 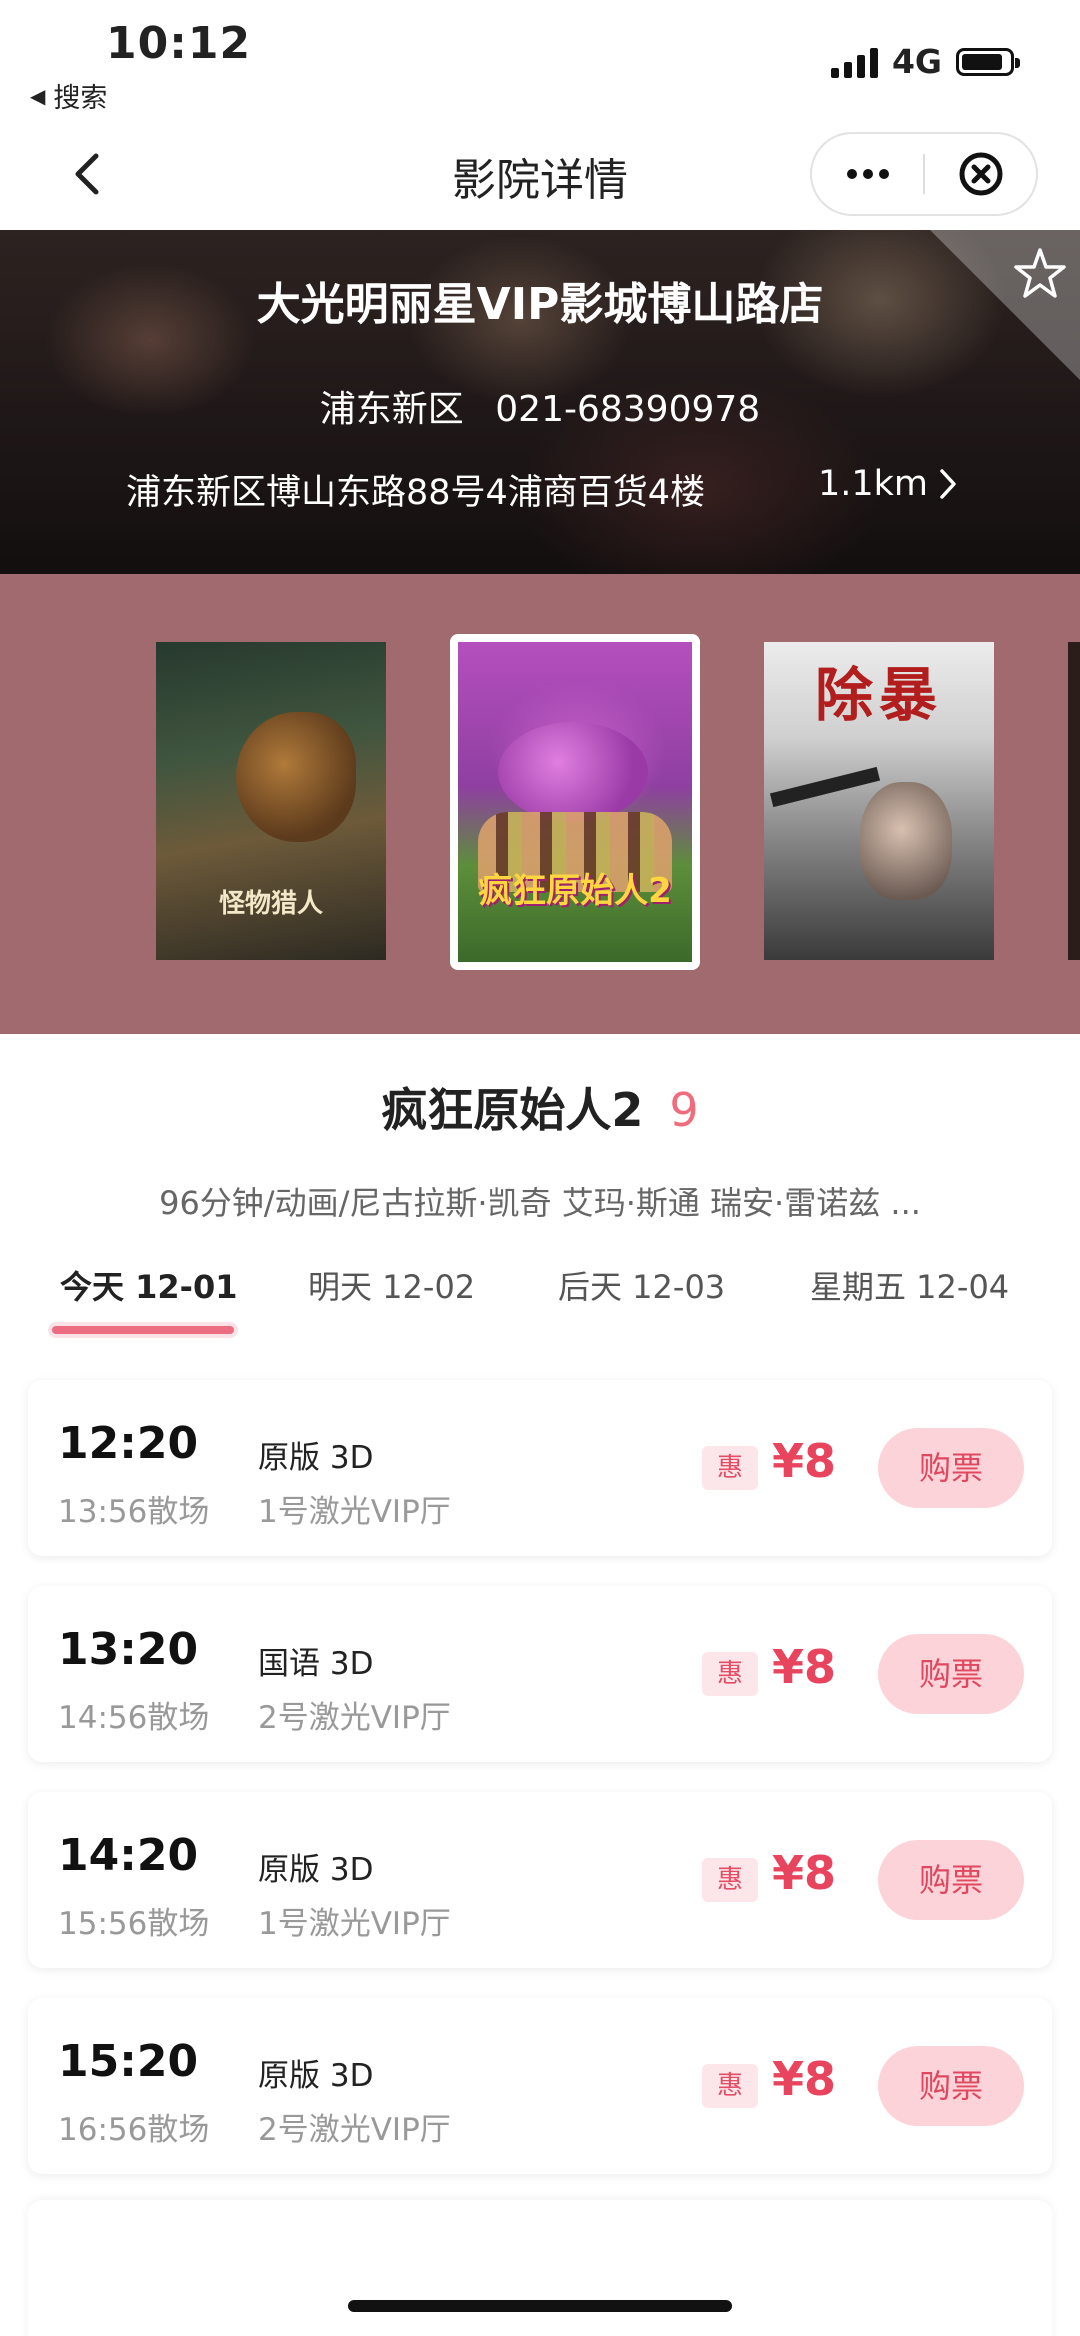 I want to click on chevron-right-icon, so click(x=948, y=484).